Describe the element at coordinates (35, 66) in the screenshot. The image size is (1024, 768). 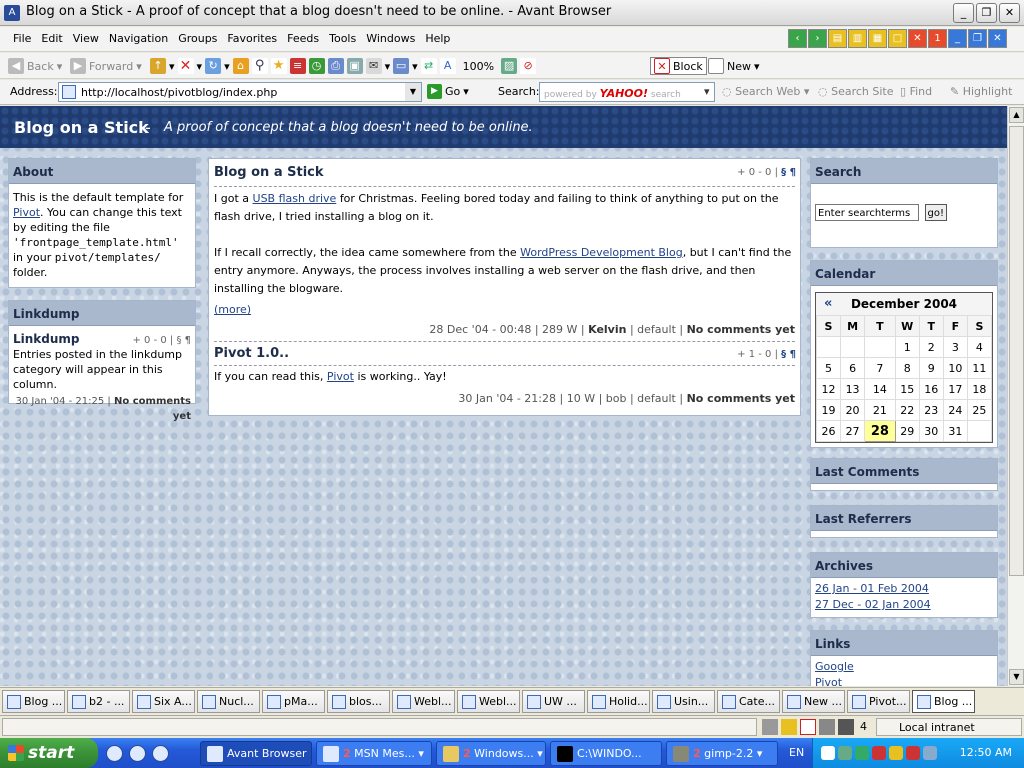
I see `back-button: ◀ Back ▾` at that location.